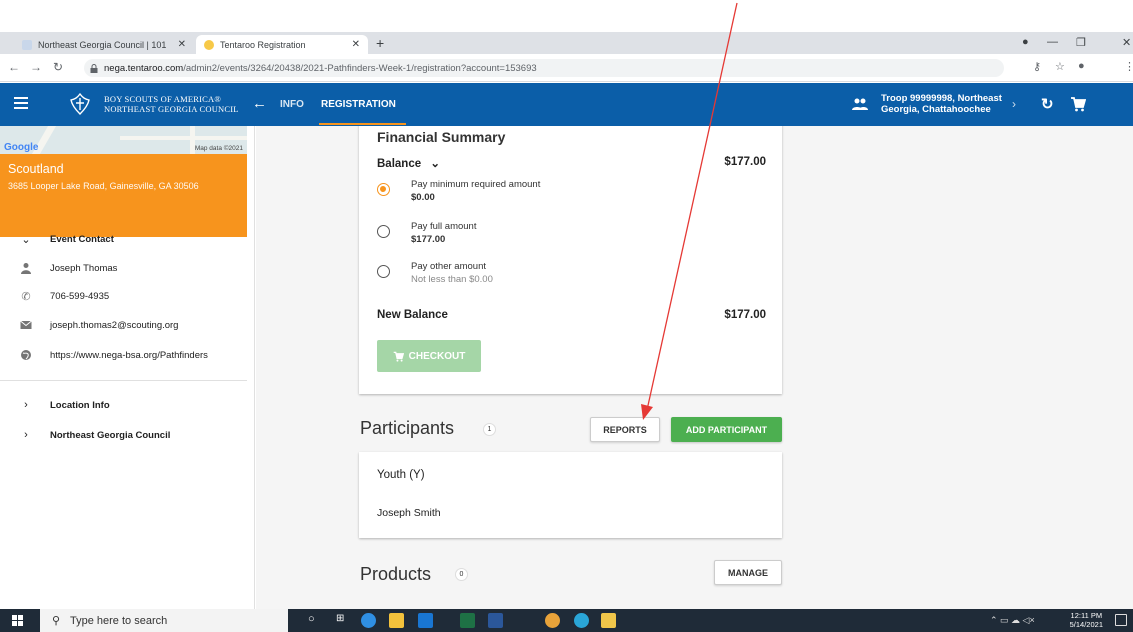 This screenshot has height=632, width=1133. What do you see at coordinates (123, 435) in the screenshot?
I see `council-toggle: › Northeast Georgia Council` at bounding box center [123, 435].